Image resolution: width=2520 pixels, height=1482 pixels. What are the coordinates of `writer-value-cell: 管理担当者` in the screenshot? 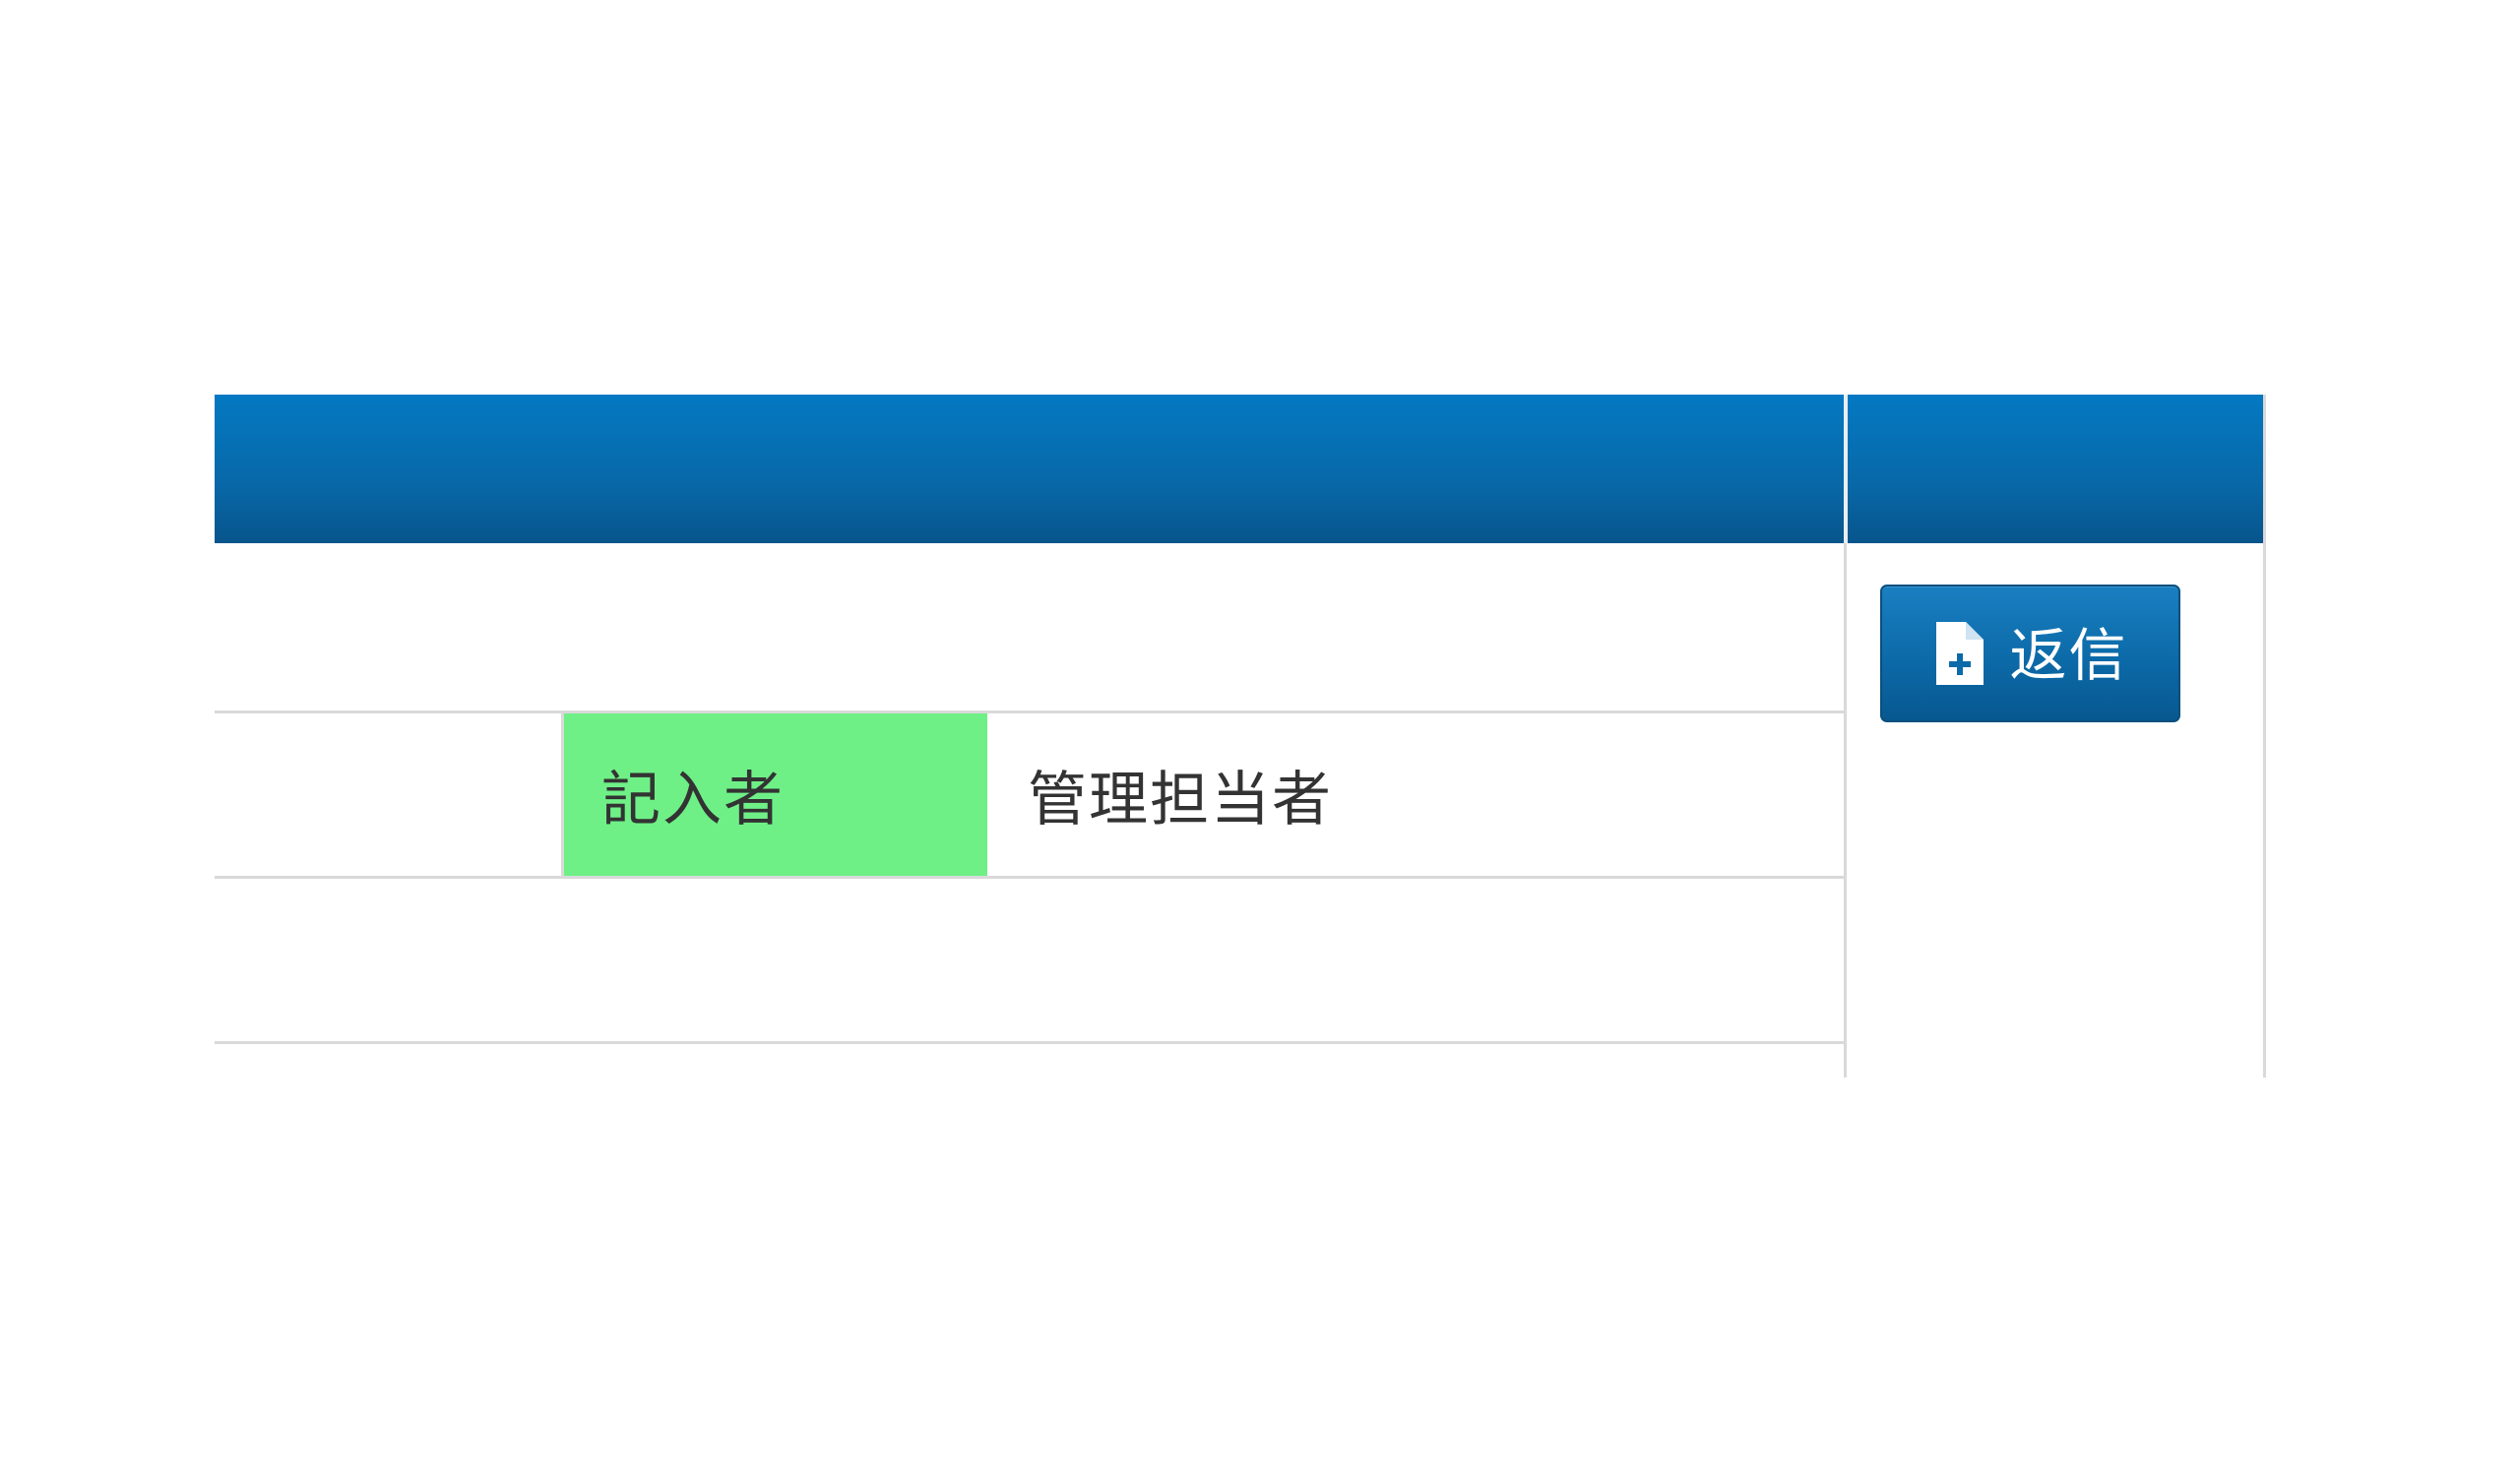 It's located at (1417, 794).